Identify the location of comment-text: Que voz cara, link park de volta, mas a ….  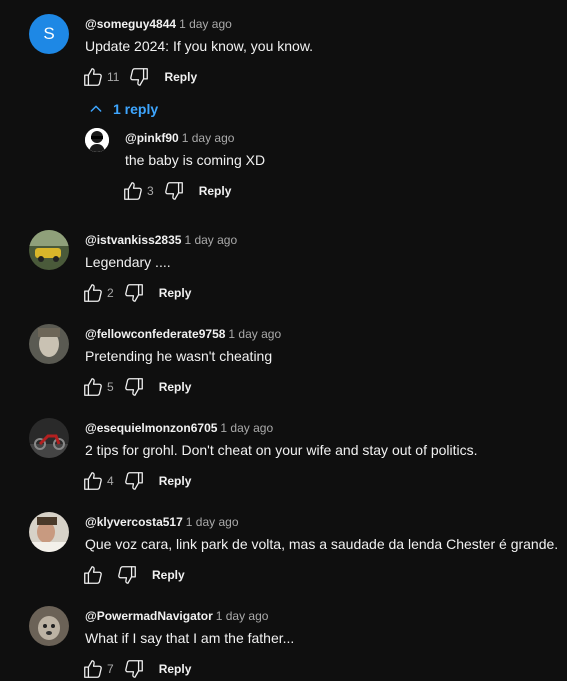
(322, 544).